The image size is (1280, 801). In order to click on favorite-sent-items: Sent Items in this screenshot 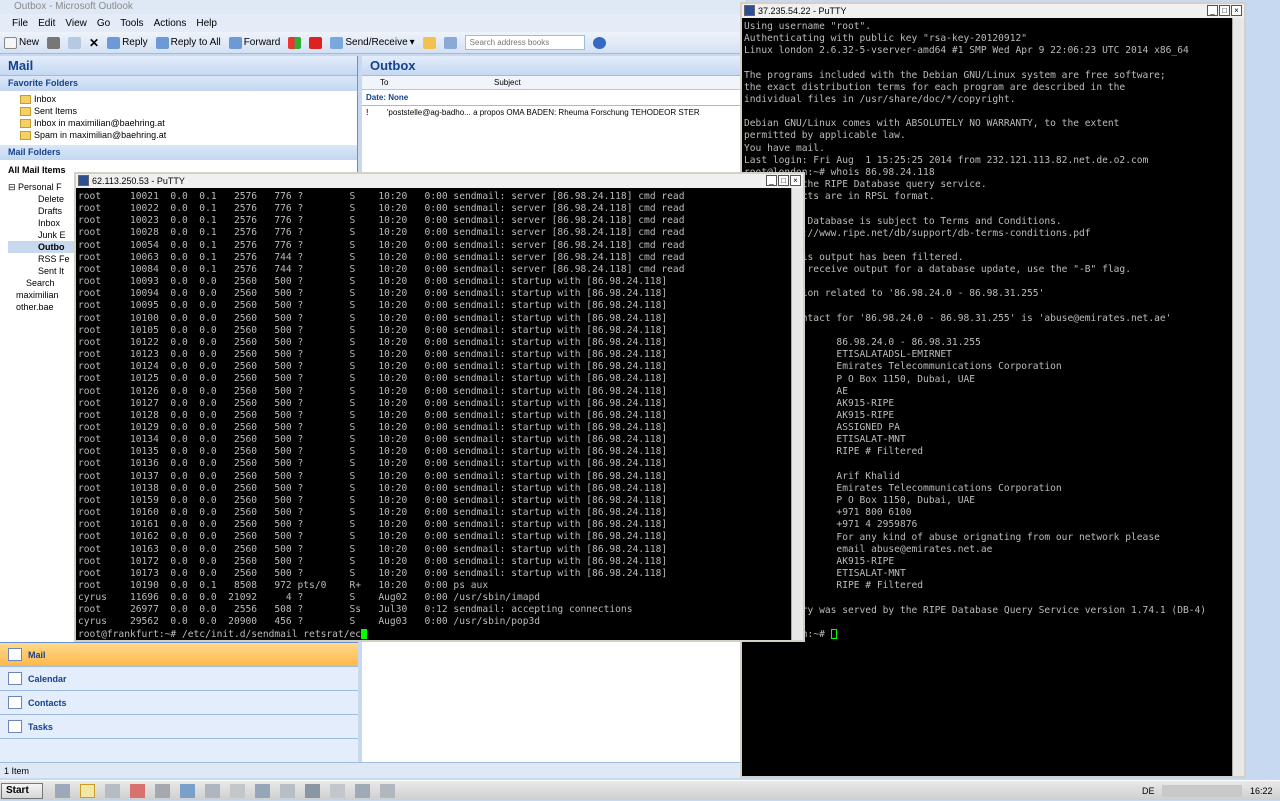, I will do `click(178, 111)`.